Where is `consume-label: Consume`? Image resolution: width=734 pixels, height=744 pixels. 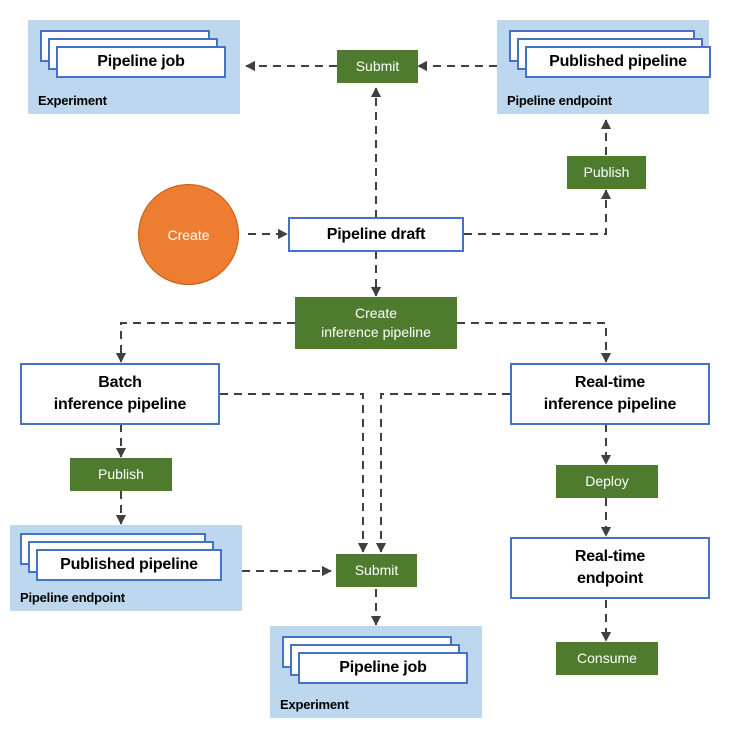
consume-label: Consume is located at coordinates (607, 658).